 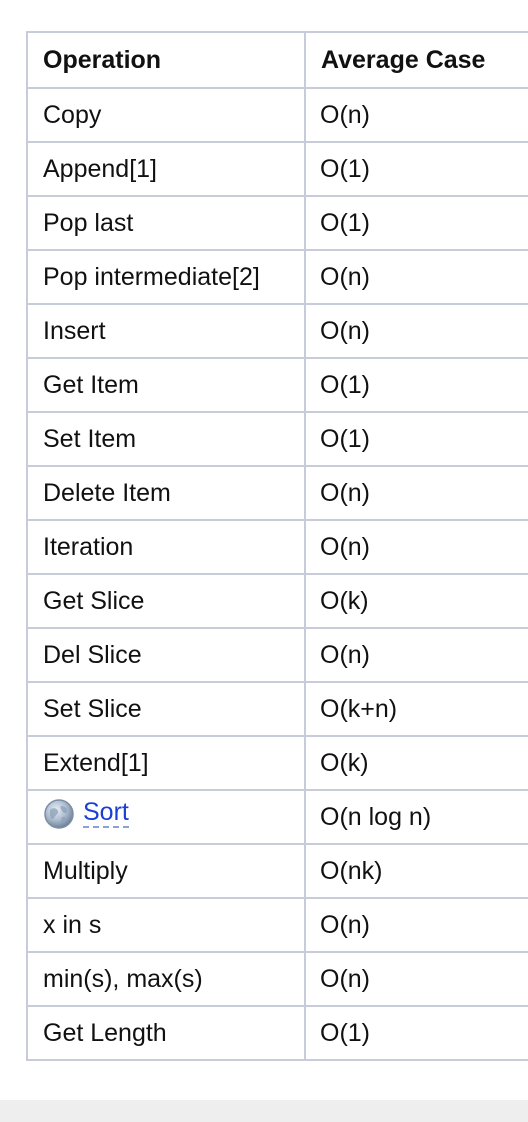 I want to click on operation-cell: Insert, so click(x=166, y=331).